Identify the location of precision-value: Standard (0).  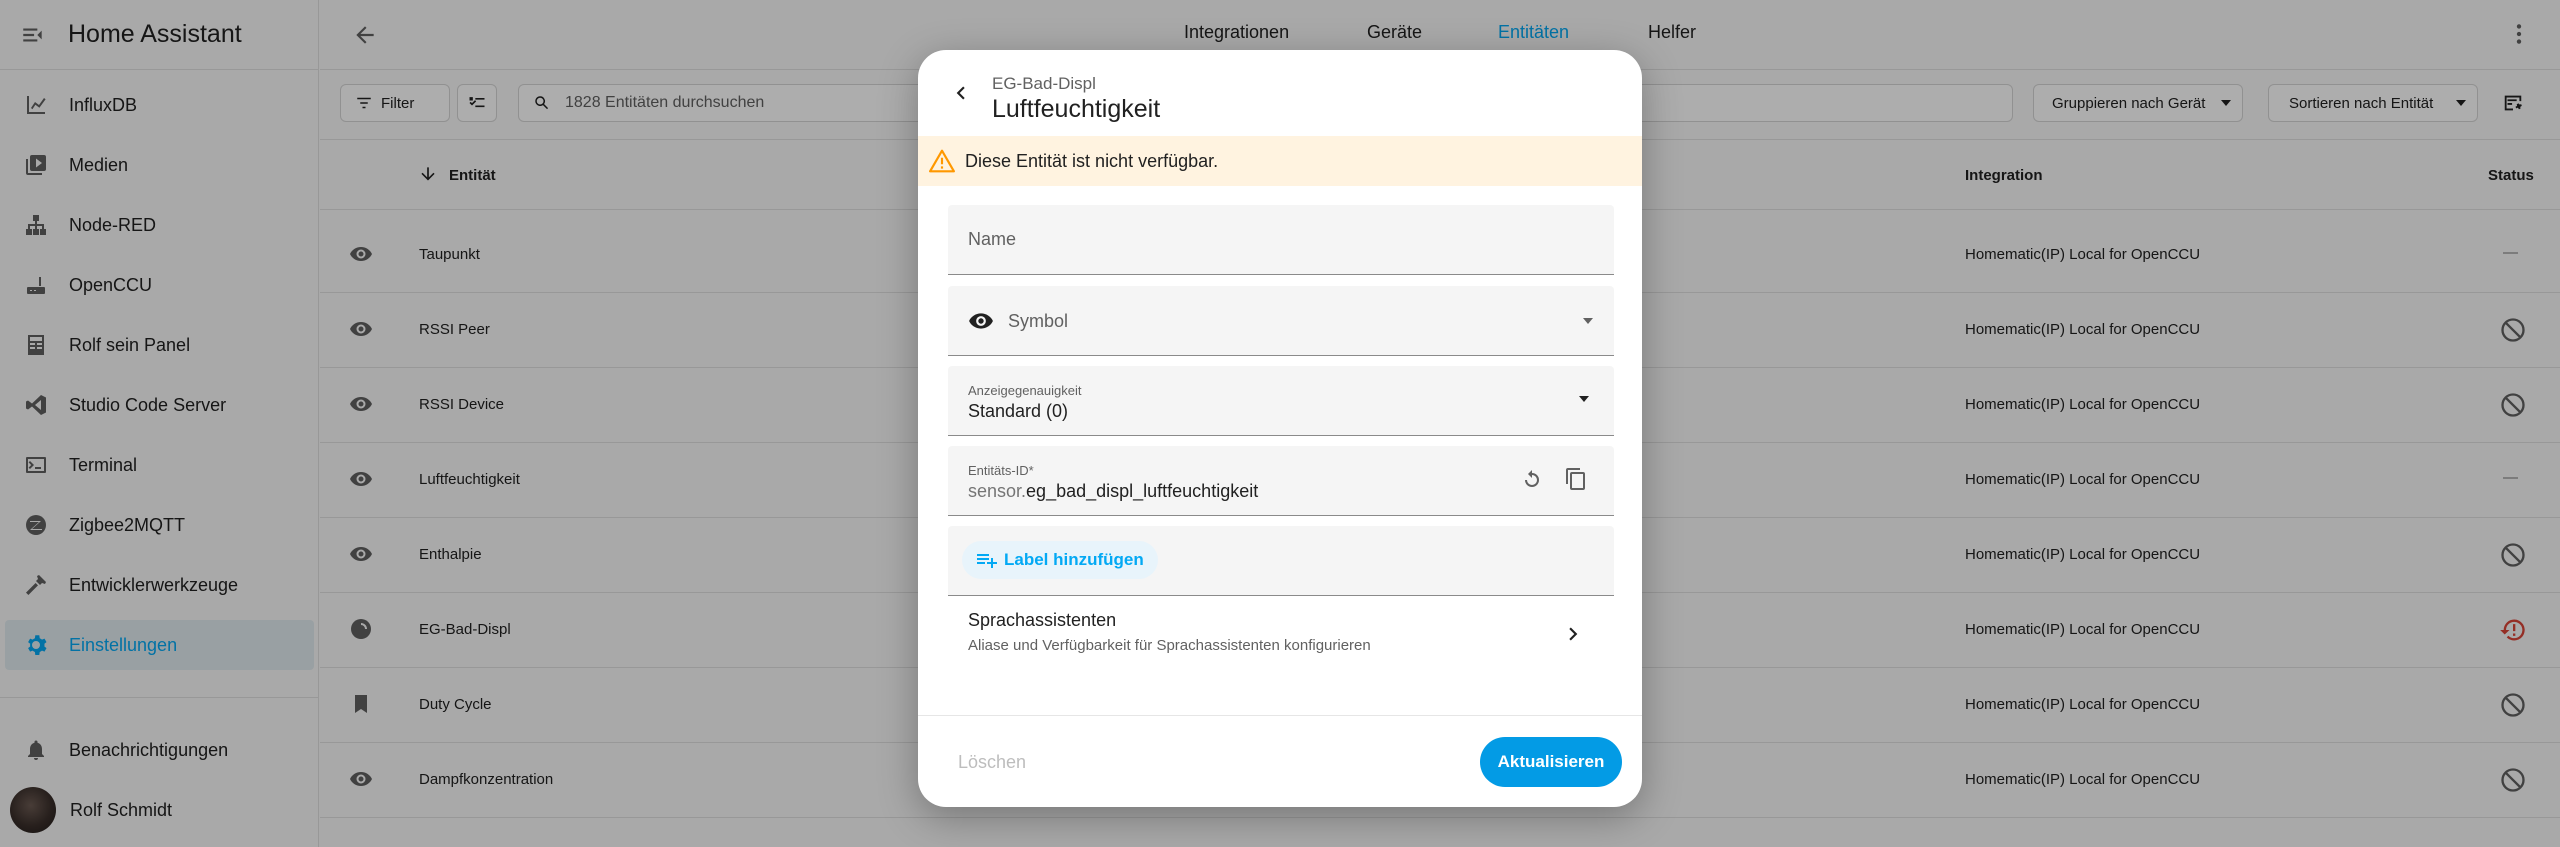
(1018, 411).